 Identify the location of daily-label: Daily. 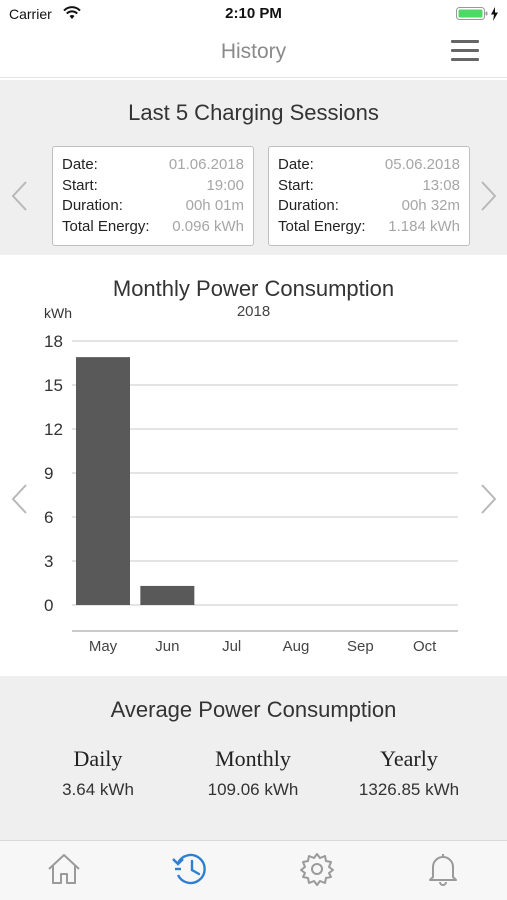
(98, 758).